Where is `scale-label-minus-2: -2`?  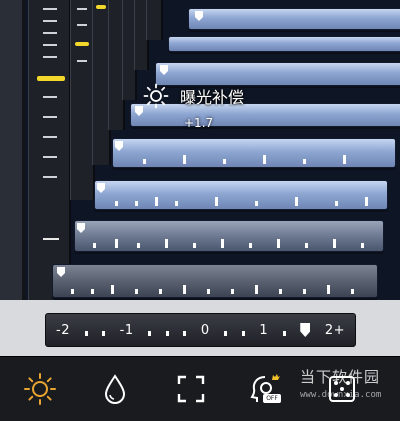
scale-label-minus-2: -2 is located at coordinates (63, 330).